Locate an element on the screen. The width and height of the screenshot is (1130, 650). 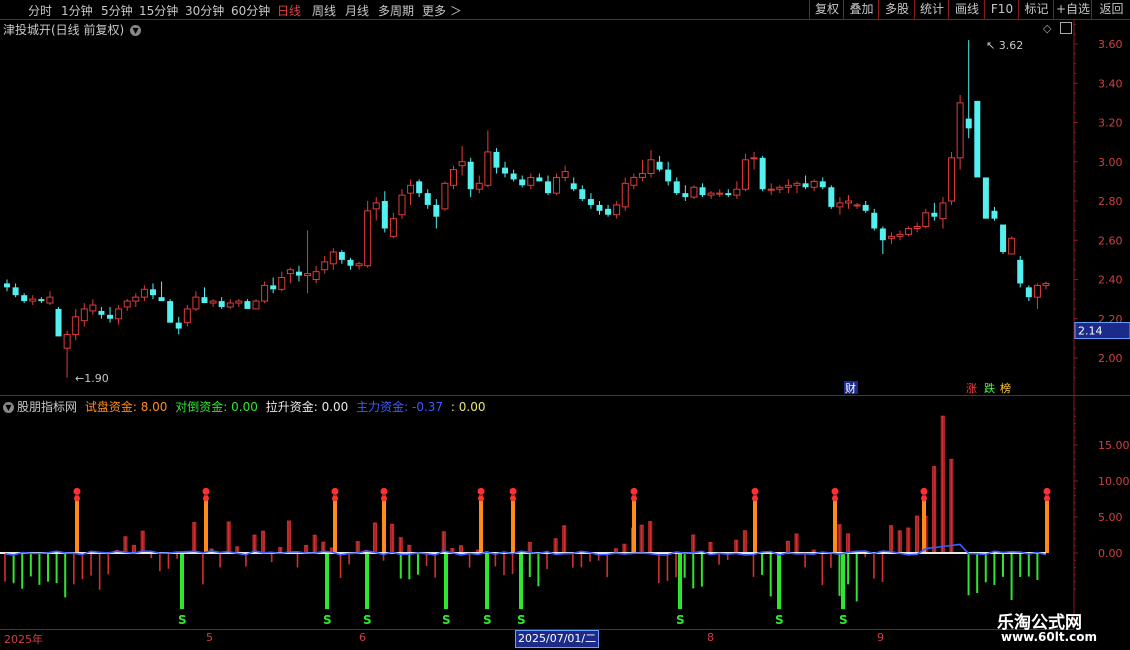
period-tab-fenshi: 分时 is located at coordinates (40, 10).